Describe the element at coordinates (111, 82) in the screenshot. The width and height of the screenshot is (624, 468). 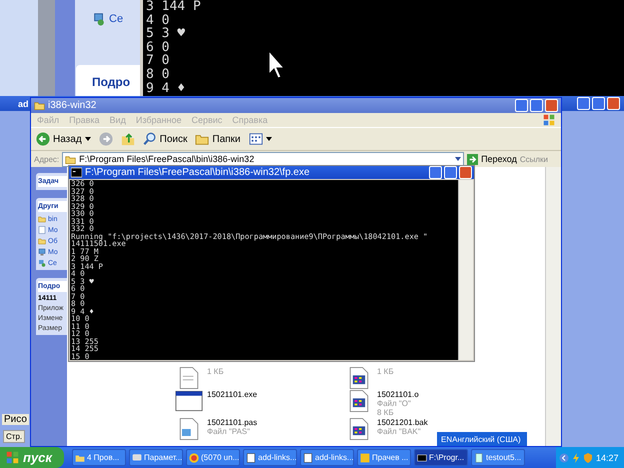
I see `details-heading: Подро` at that location.